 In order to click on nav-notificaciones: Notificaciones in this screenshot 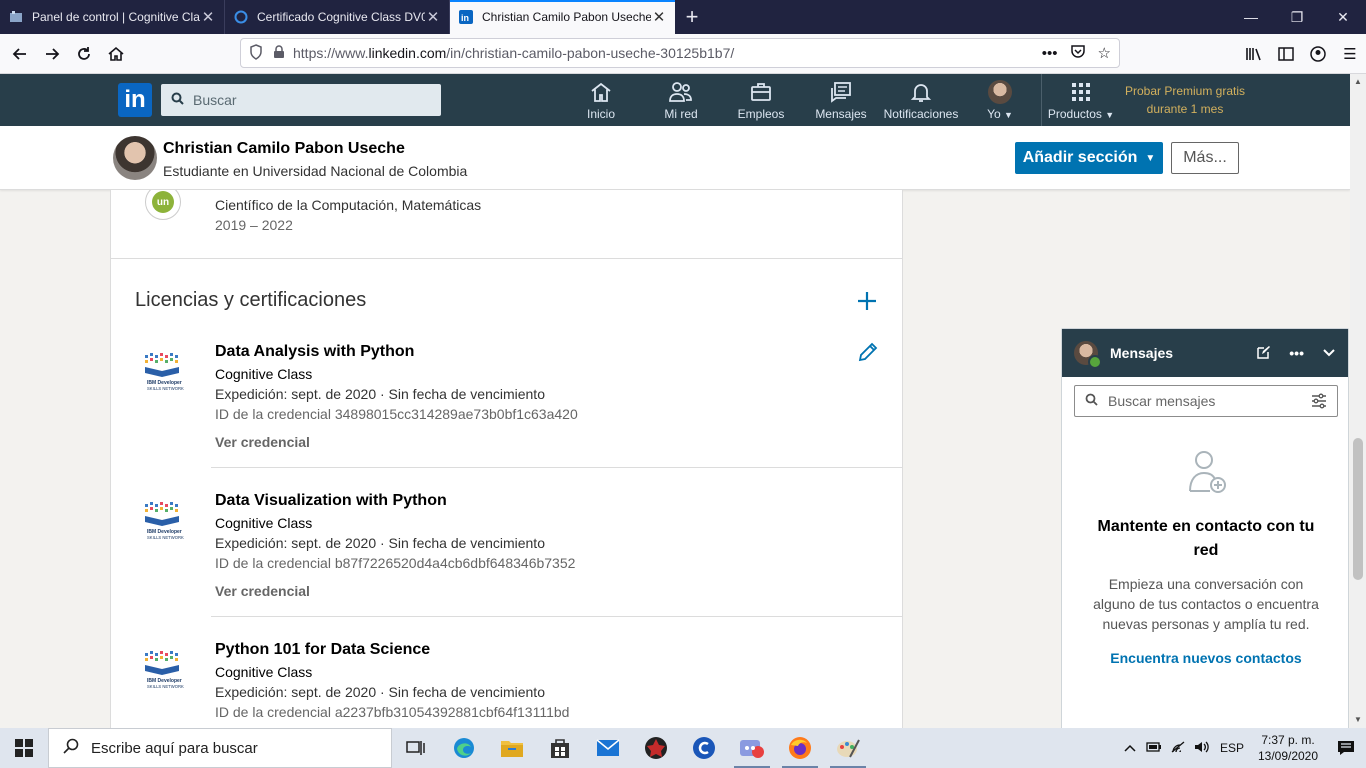, I will do `click(921, 100)`.